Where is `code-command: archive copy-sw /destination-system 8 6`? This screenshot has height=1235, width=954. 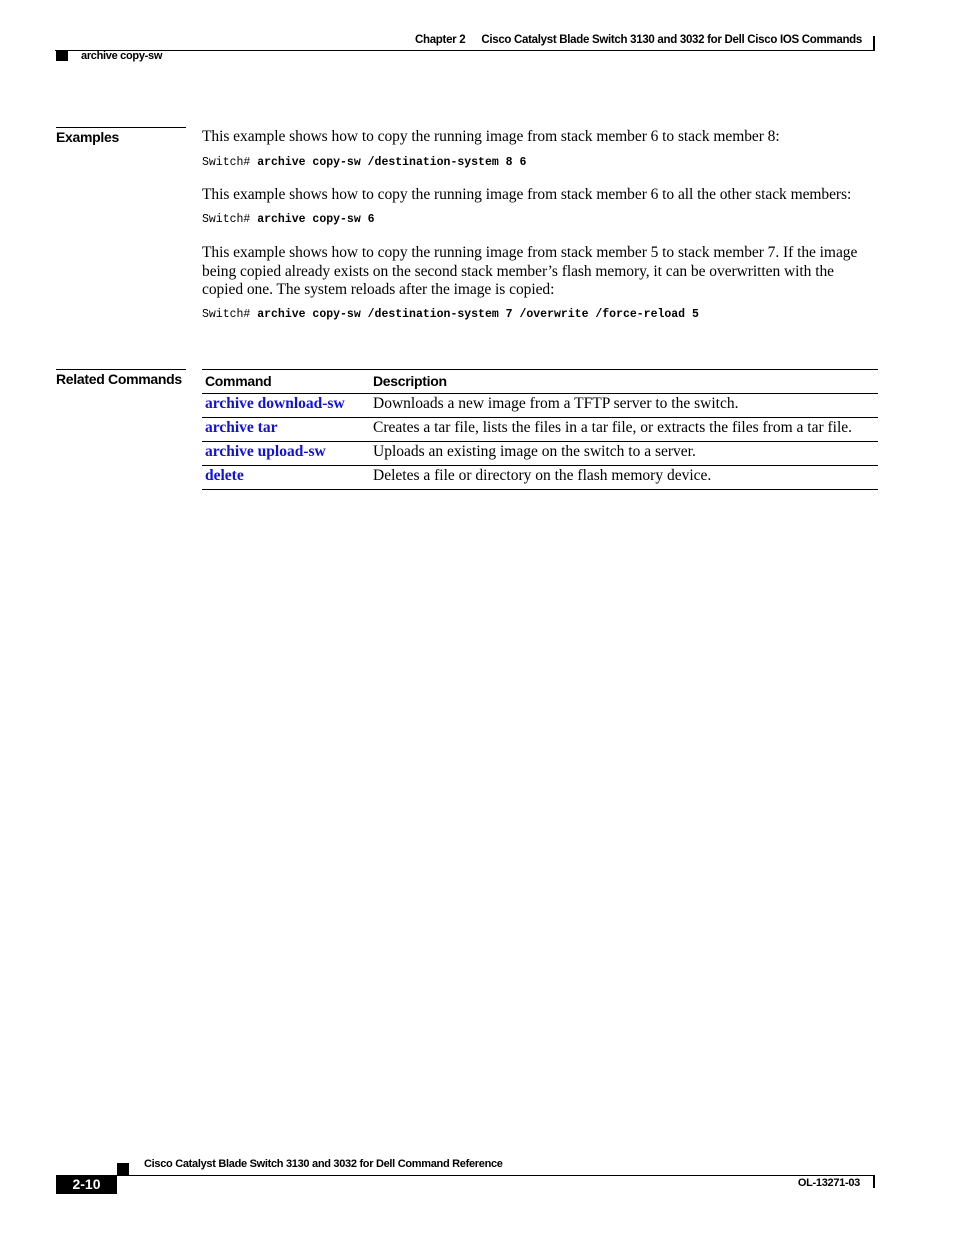 code-command: archive copy-sw /destination-system 8 6 is located at coordinates (392, 162).